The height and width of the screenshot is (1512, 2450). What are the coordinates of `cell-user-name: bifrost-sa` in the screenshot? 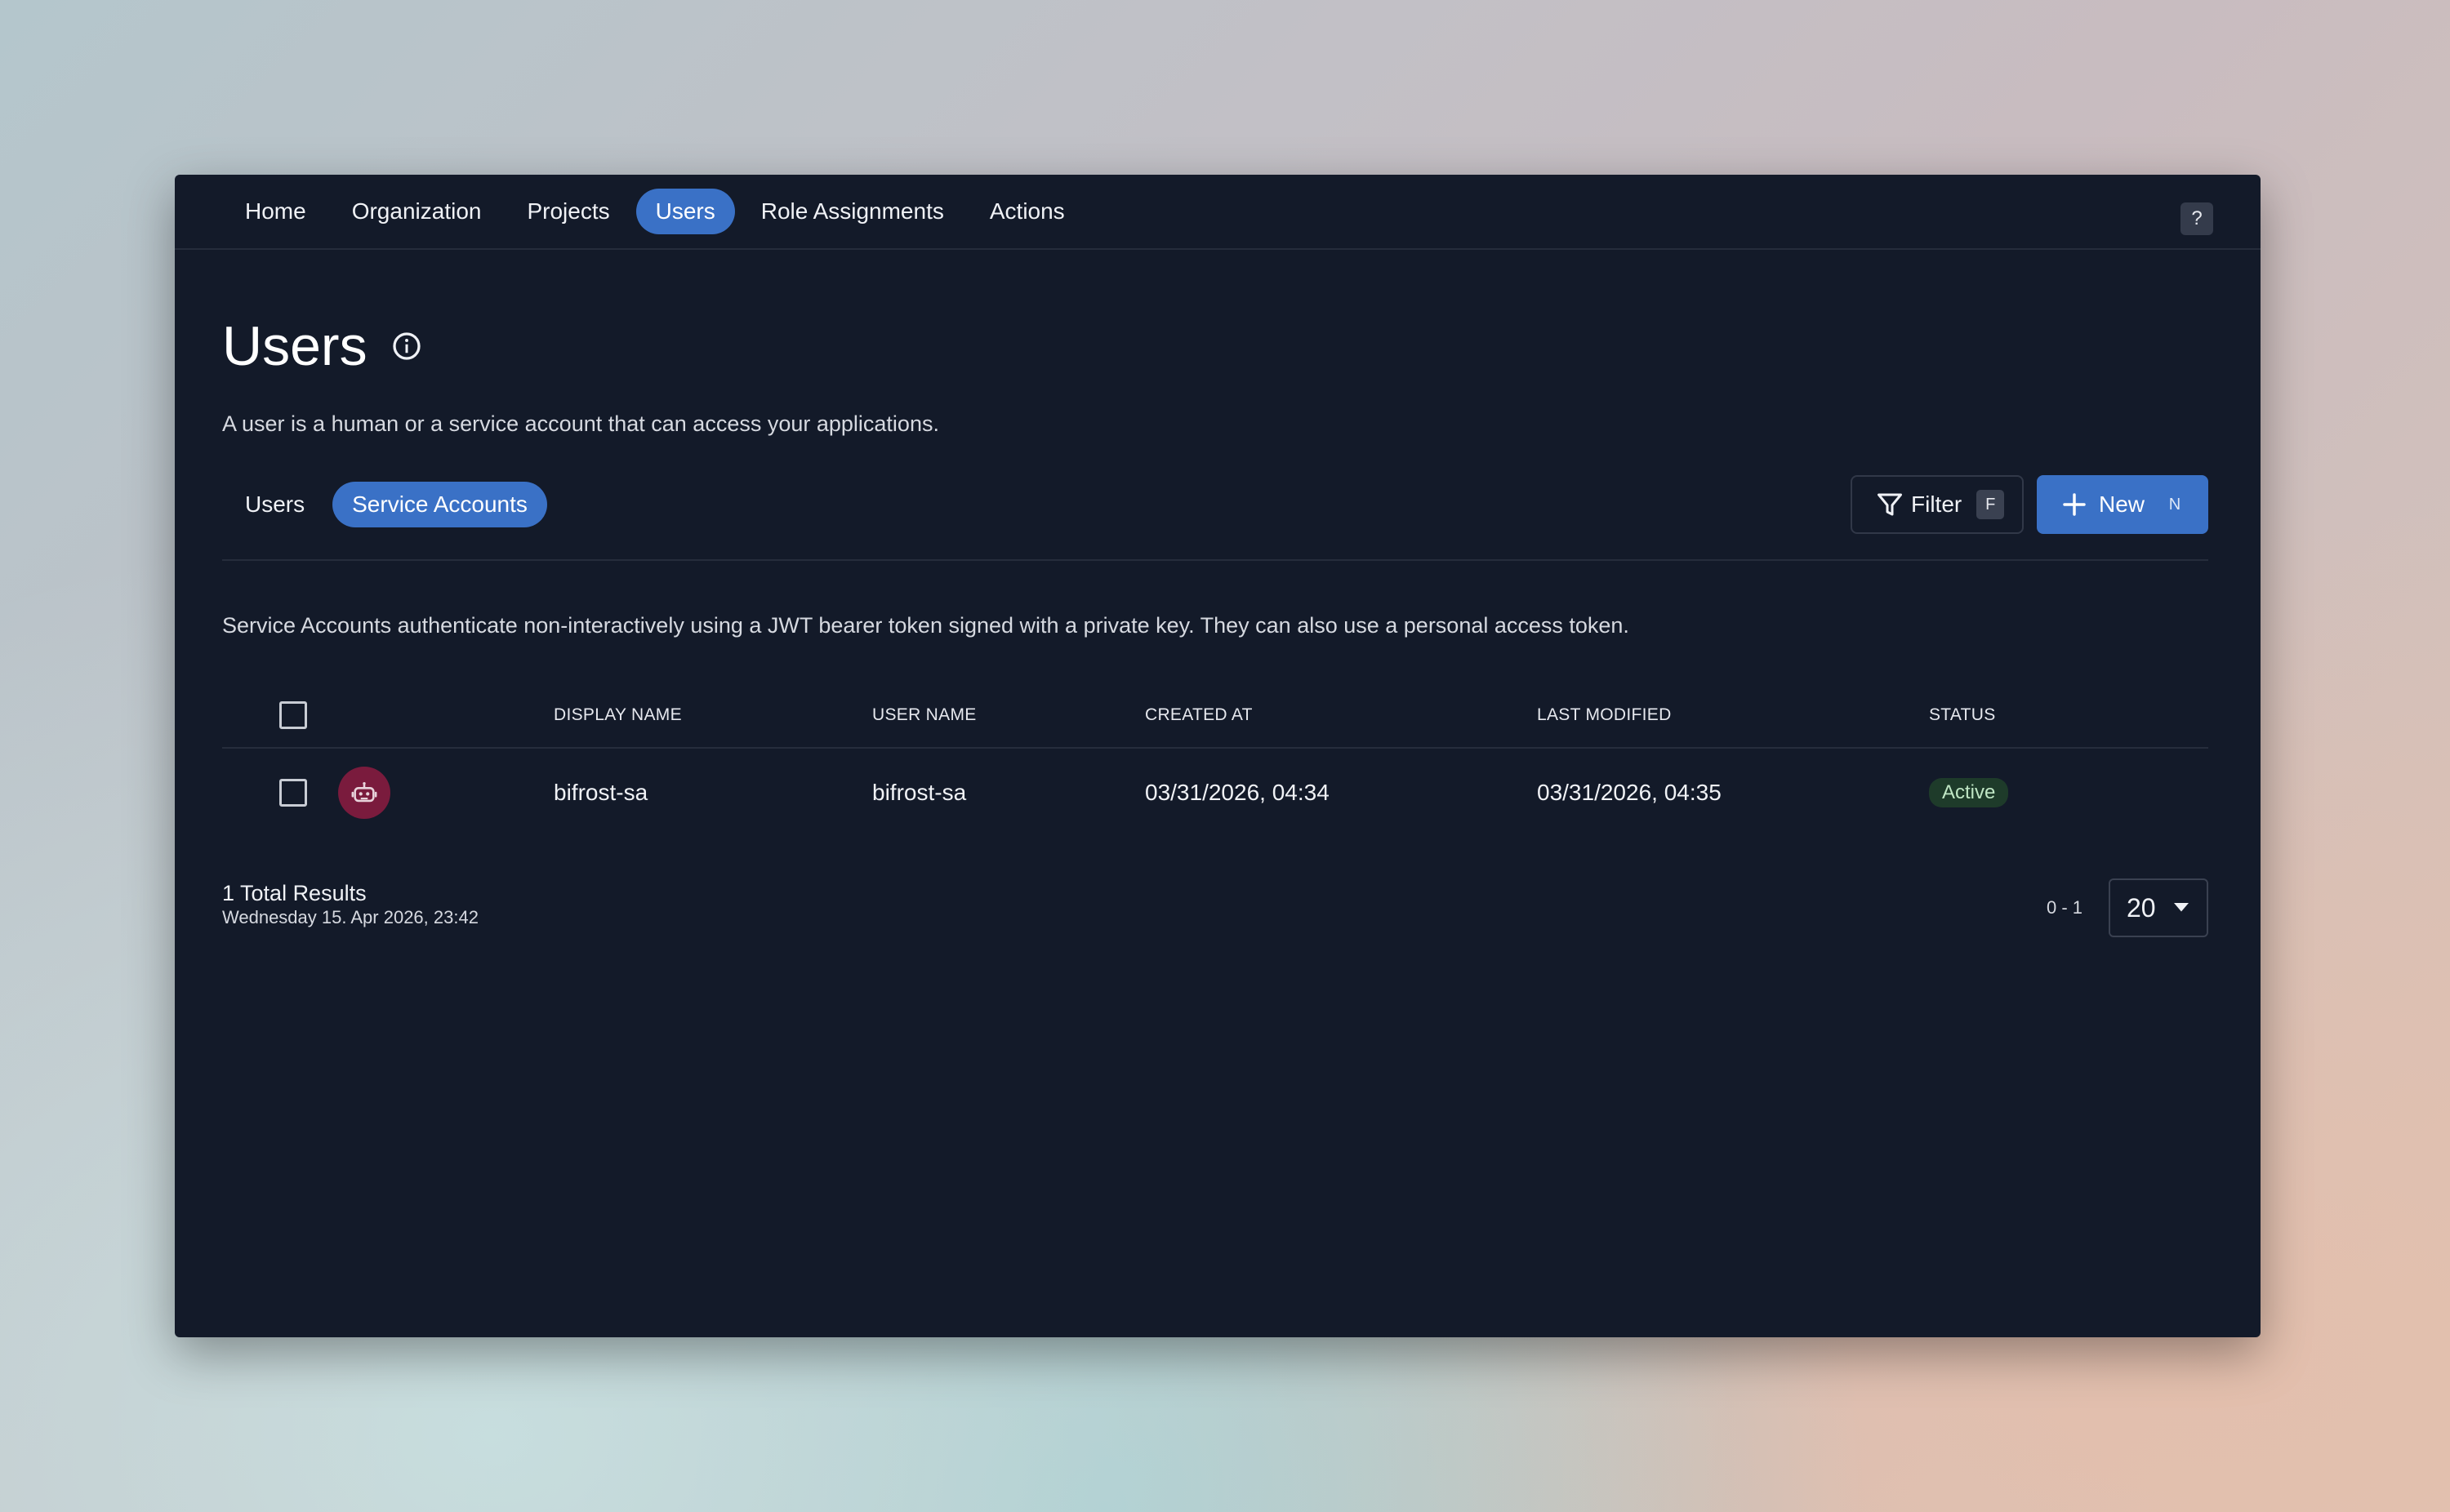 It's located at (919, 792).